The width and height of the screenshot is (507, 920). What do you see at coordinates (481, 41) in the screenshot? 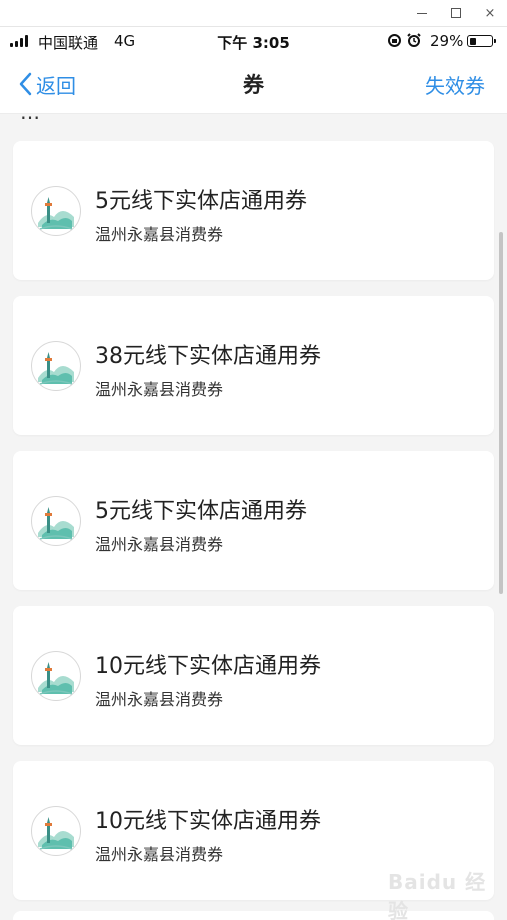
I see `battery-icon` at bounding box center [481, 41].